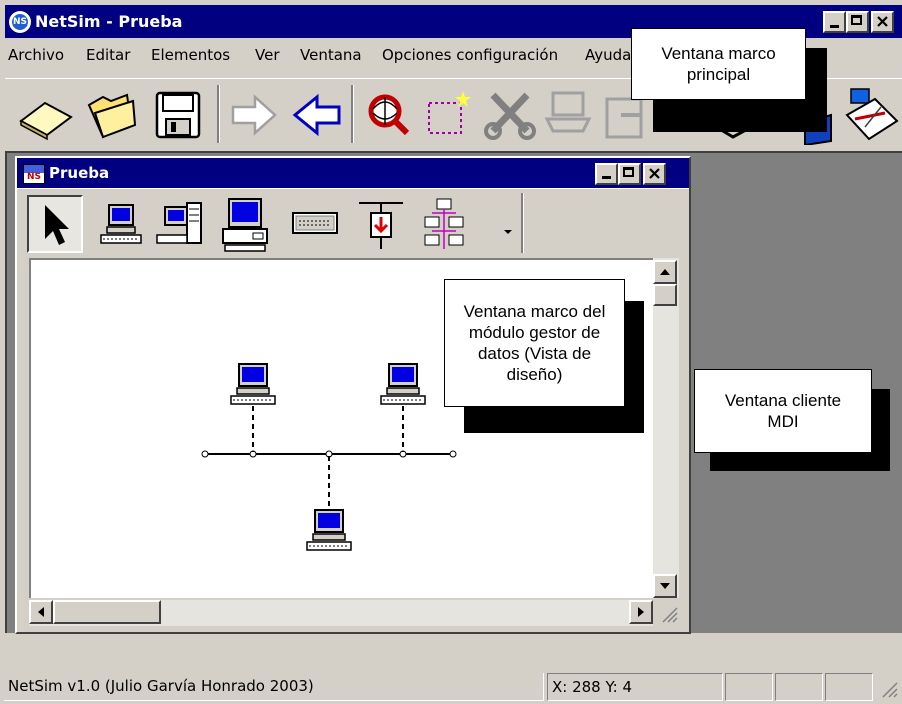  What do you see at coordinates (445, 224) in the screenshot?
I see `network-group-icon` at bounding box center [445, 224].